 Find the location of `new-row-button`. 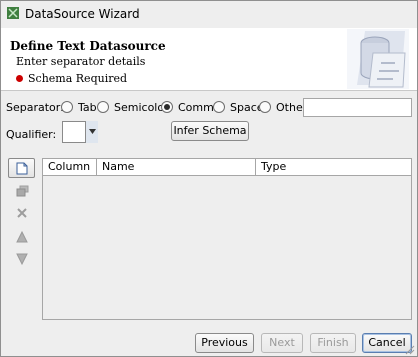

new-row-button is located at coordinates (21, 168).